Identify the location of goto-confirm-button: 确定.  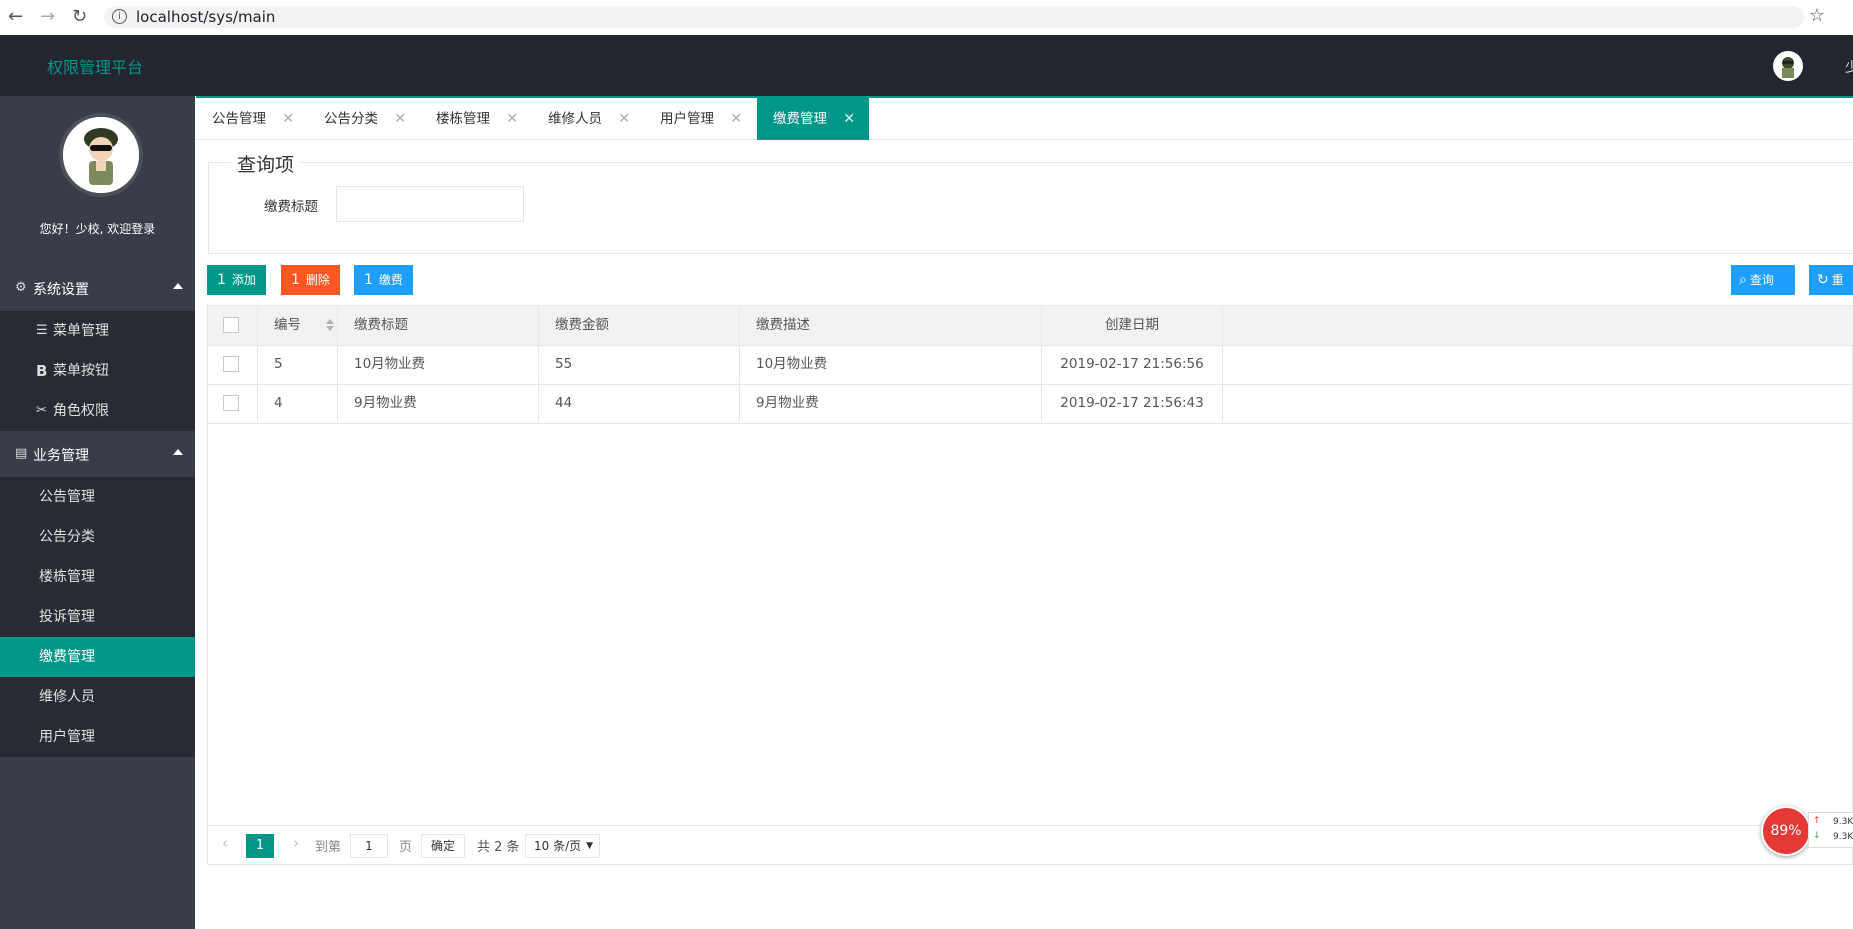
(443, 846).